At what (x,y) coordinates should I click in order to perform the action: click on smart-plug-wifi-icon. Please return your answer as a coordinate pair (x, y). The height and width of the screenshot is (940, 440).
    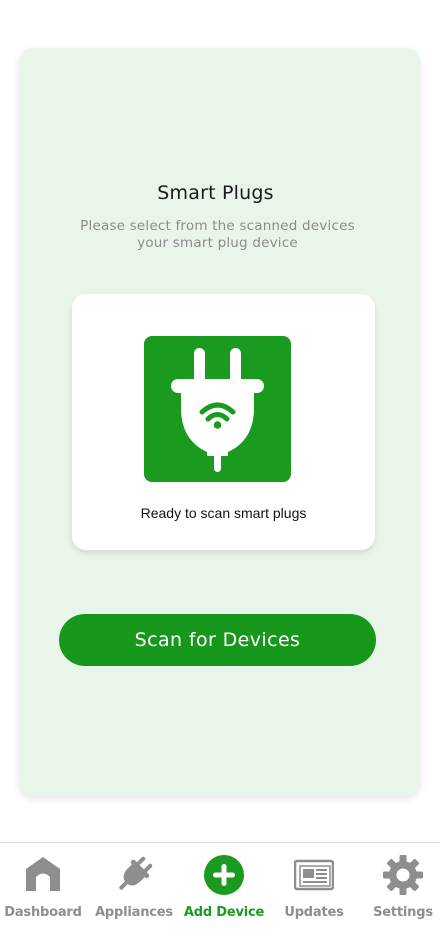
    Looking at the image, I should click on (217, 409).